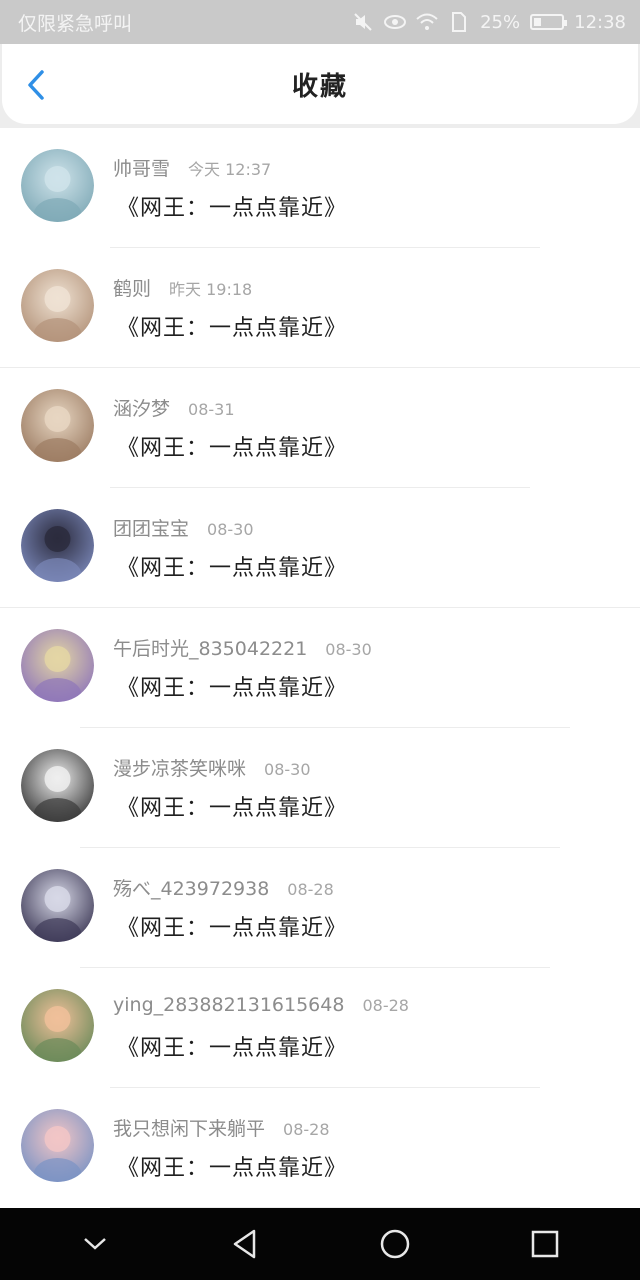 This screenshot has width=640, height=1280. I want to click on list-item: 午后时光_835042221 08-30 《网王：一点点靠近》, so click(320, 668).